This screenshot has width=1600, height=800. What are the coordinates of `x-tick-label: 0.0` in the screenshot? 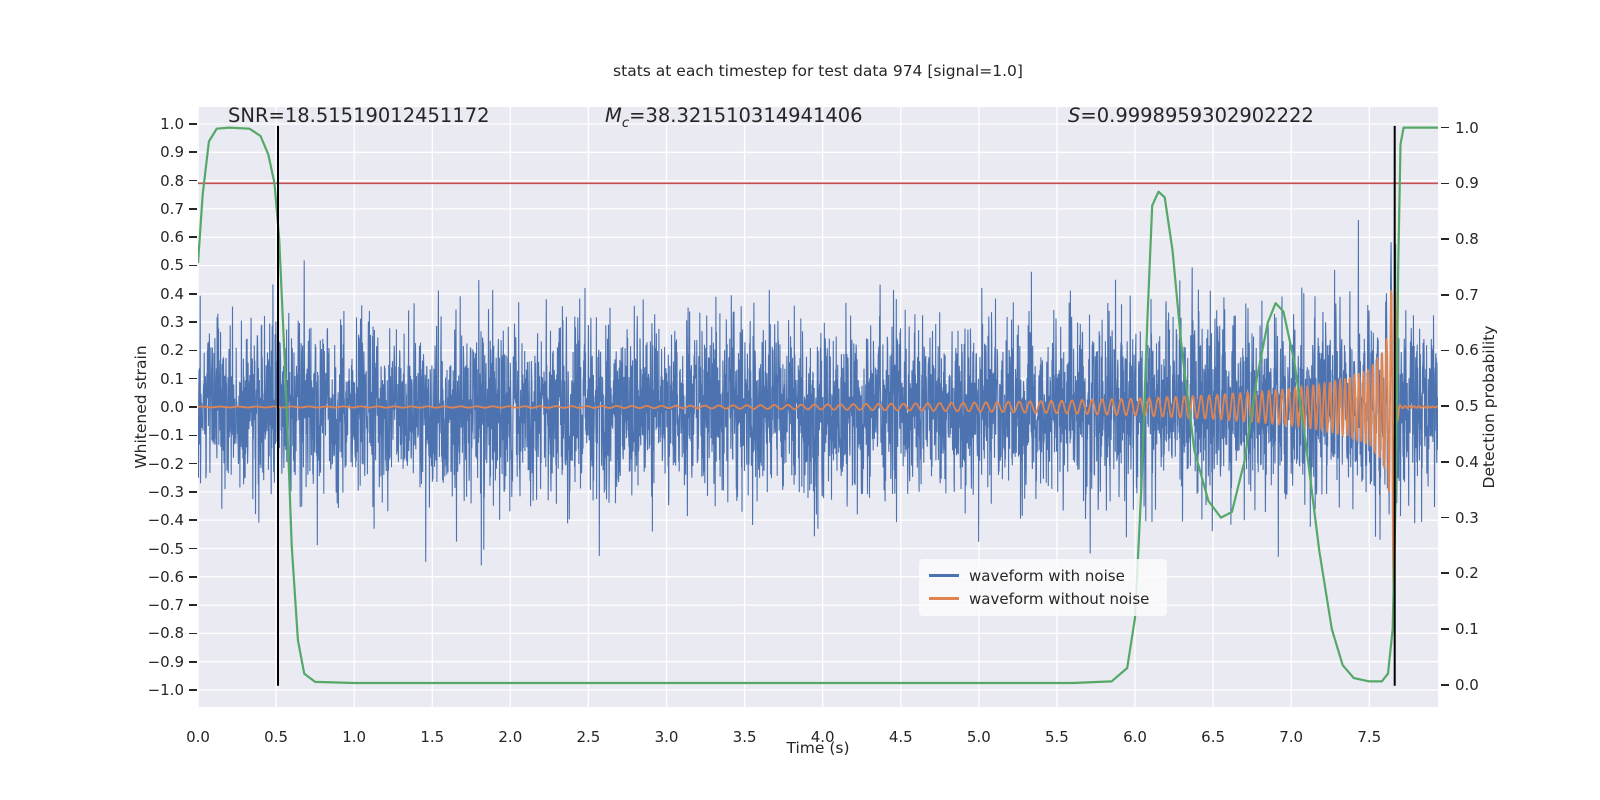 It's located at (198, 737).